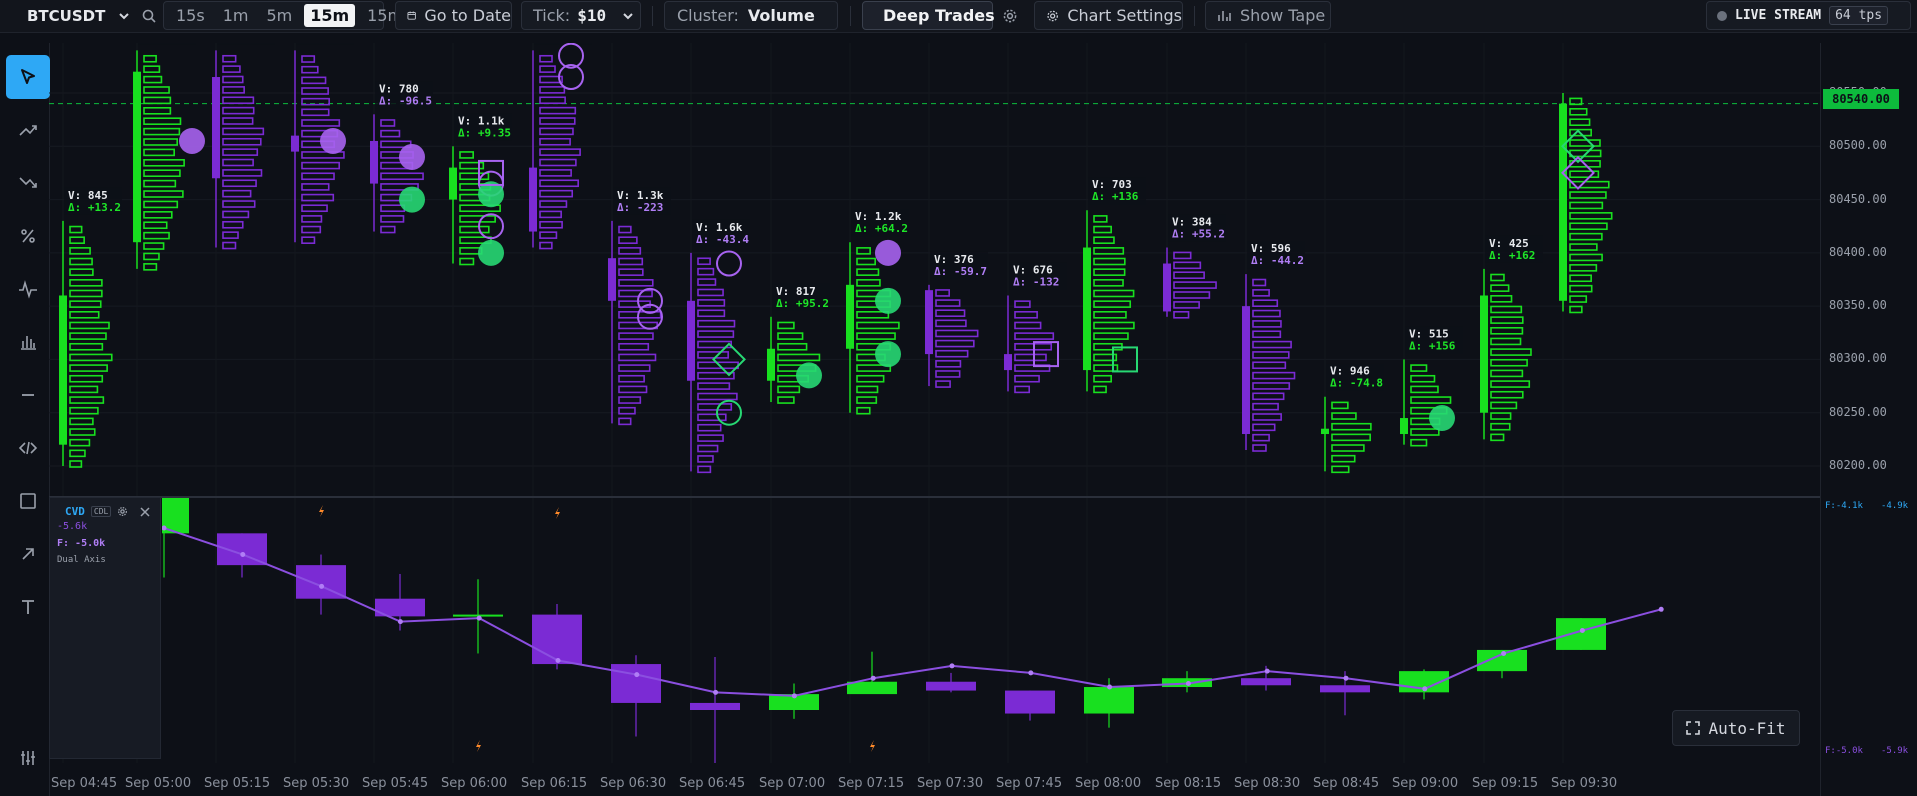 The width and height of the screenshot is (1917, 796). I want to click on text-tool, so click(28, 607).